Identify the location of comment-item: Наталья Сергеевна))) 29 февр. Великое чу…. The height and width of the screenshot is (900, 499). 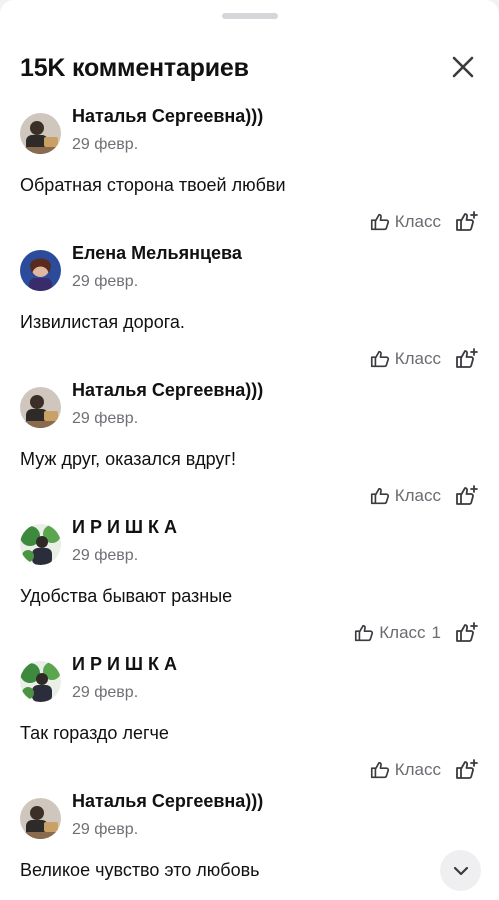
(249, 843).